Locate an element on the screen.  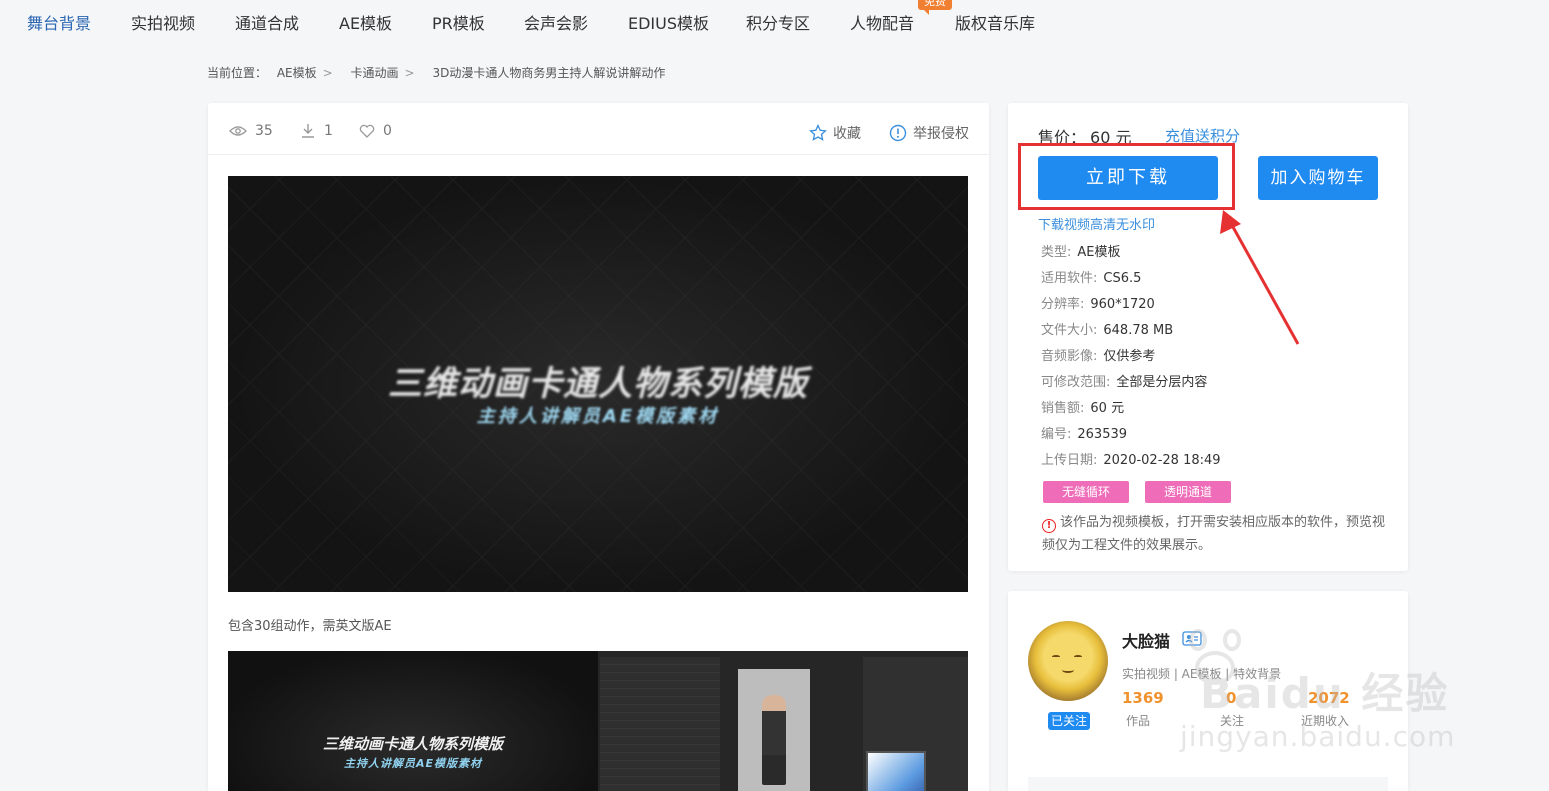
editor-screenshot is located at coordinates (783, 721).